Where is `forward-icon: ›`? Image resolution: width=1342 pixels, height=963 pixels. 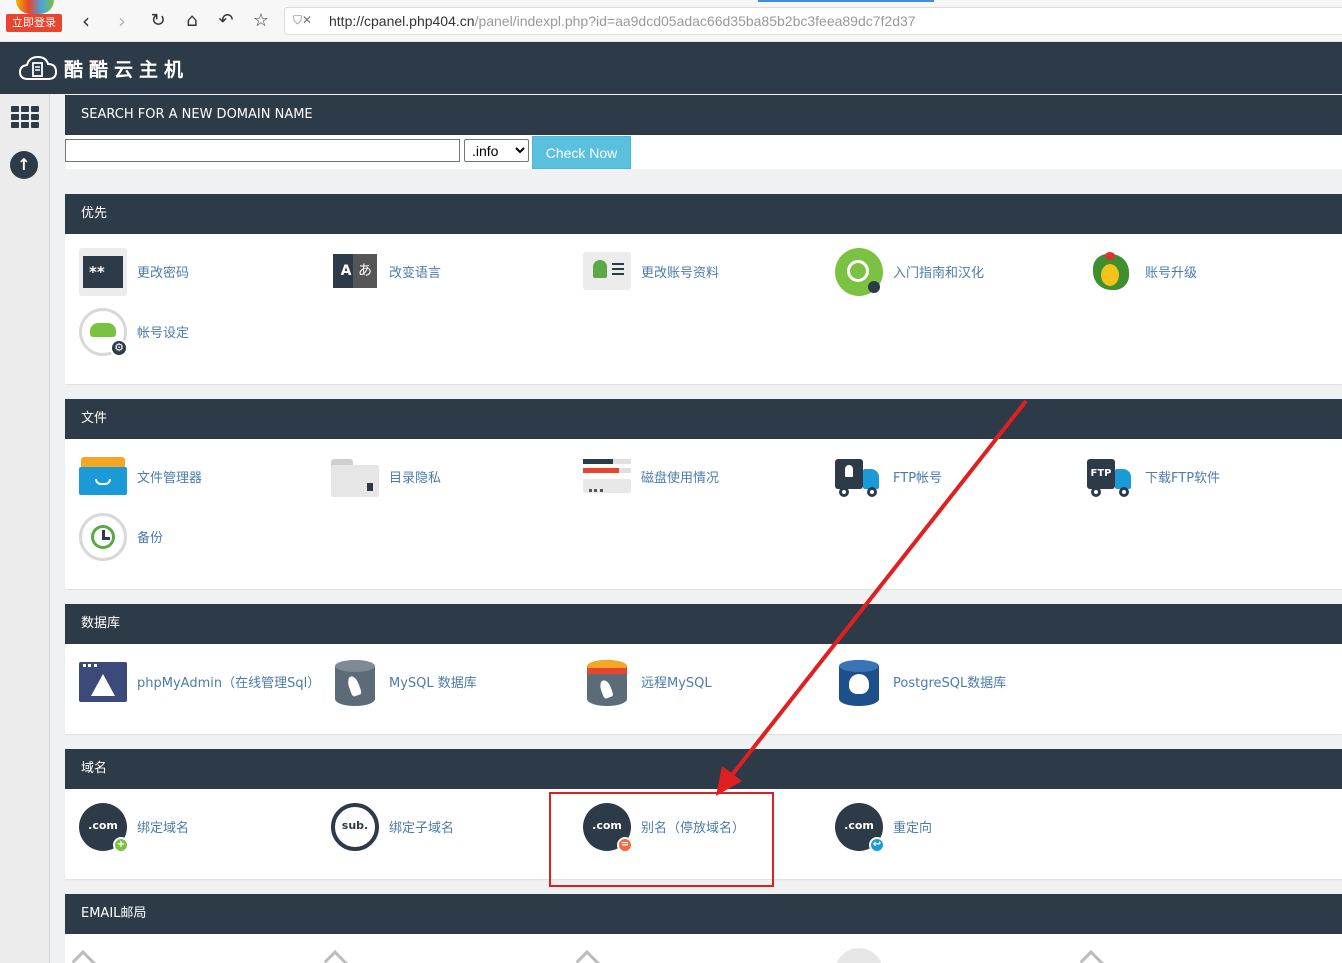 forward-icon: › is located at coordinates (122, 21).